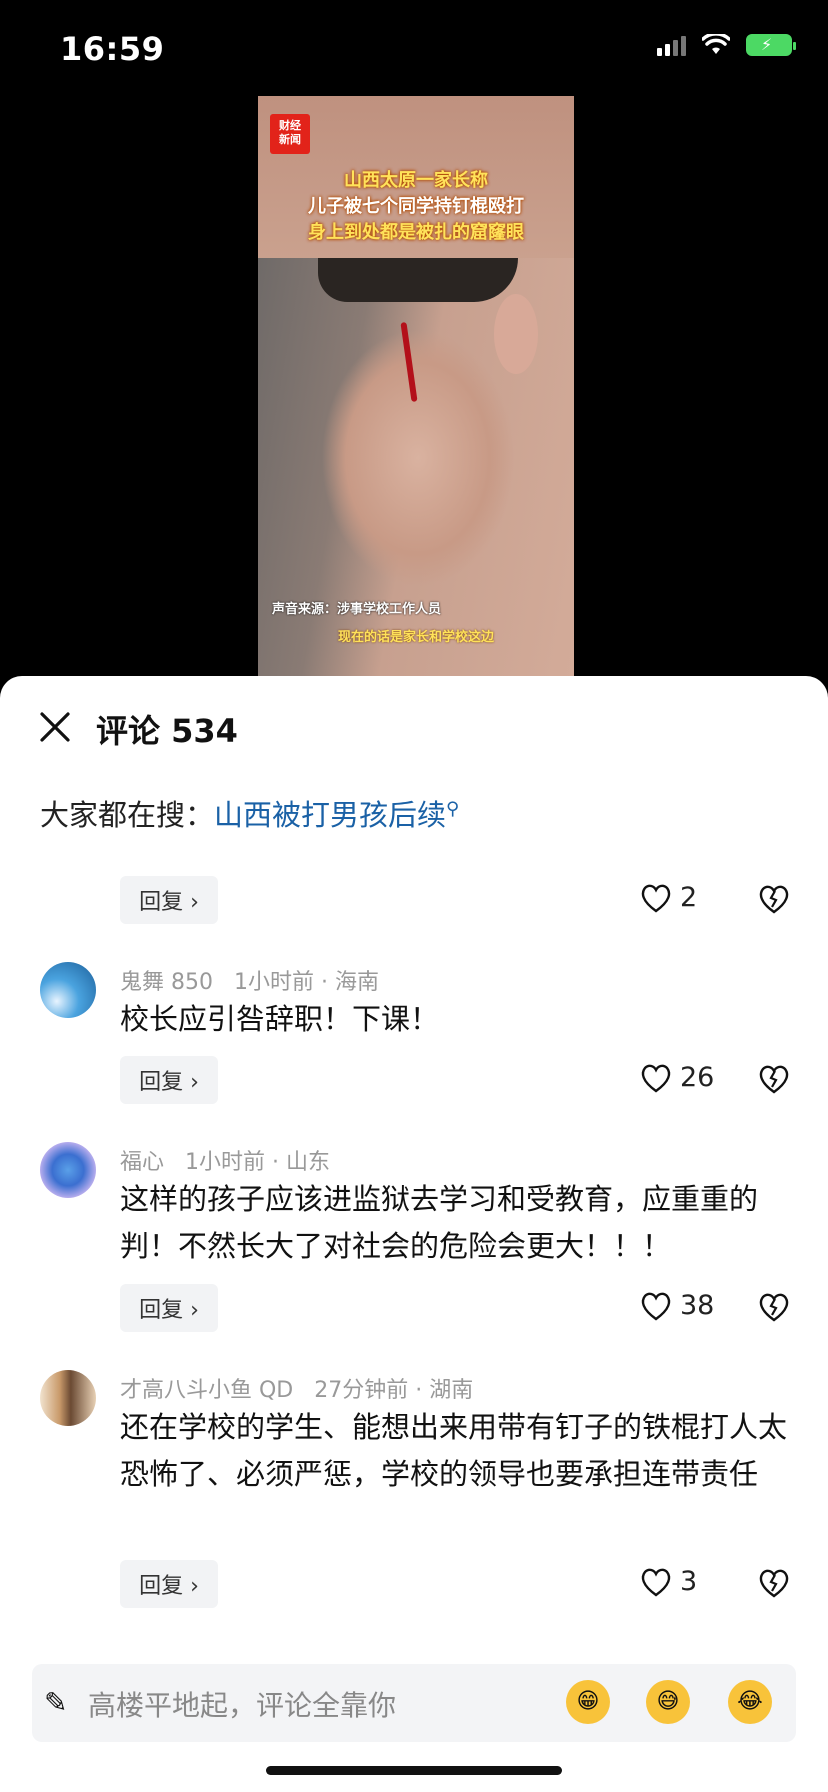  Describe the element at coordinates (166, 982) in the screenshot. I see `comment-username: 鬼舞 850` at that location.